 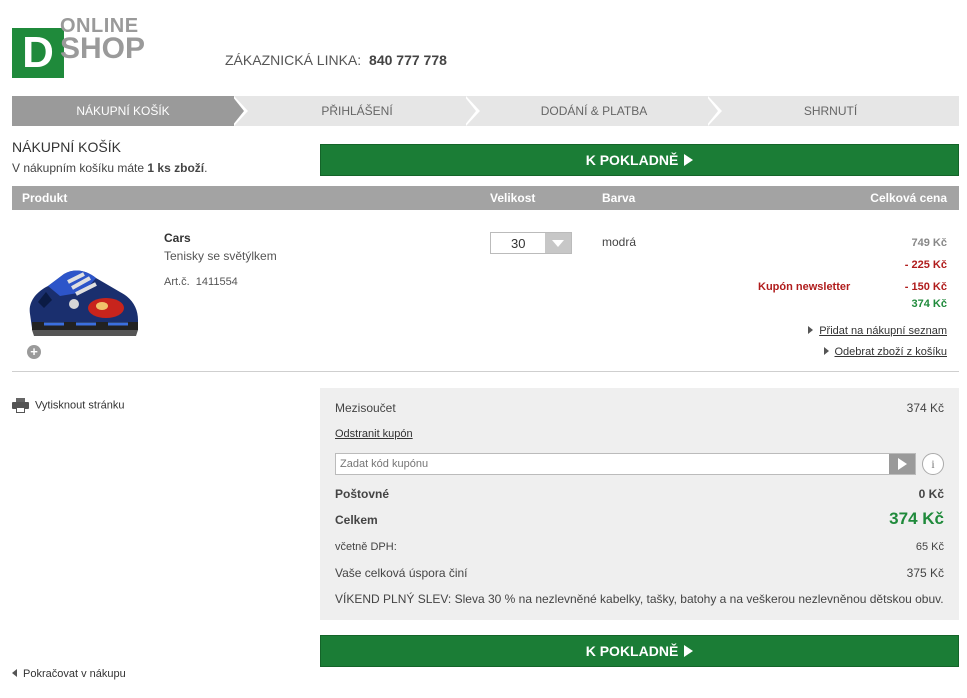 I want to click on hotline-number: 840 777 778, so click(x=408, y=60).